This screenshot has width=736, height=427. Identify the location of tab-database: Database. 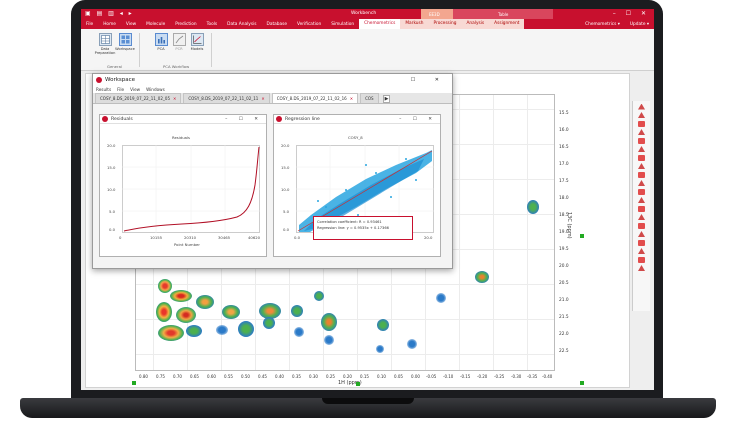
(277, 24).